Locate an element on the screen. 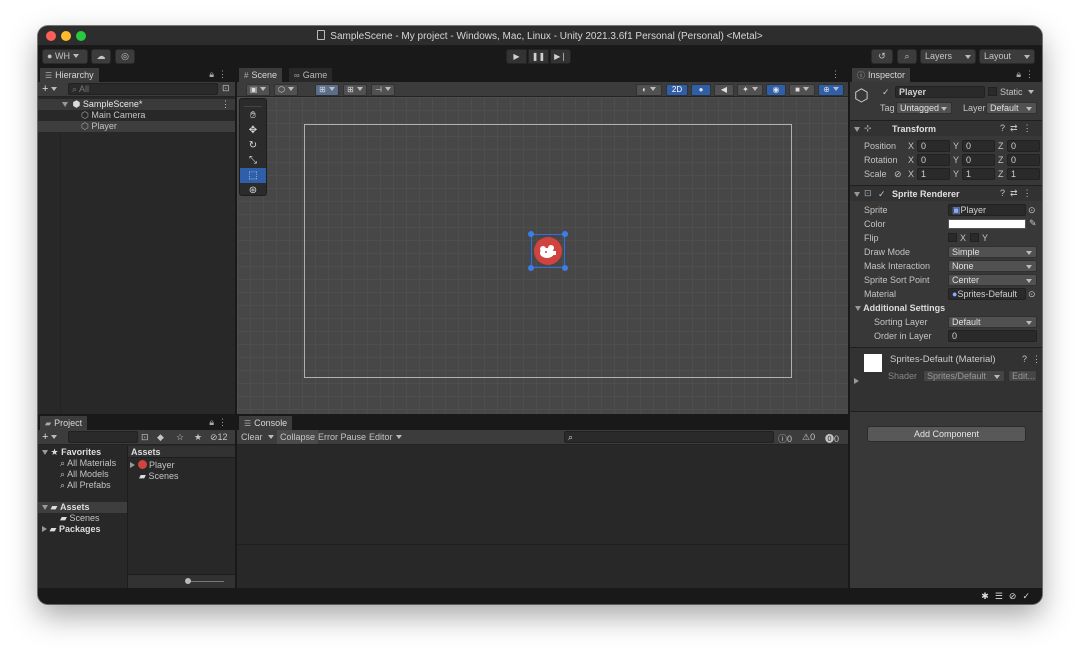 Image resolution: width=1080 pixels, height=655 pixels. expand-icon is located at coordinates (856, 381).